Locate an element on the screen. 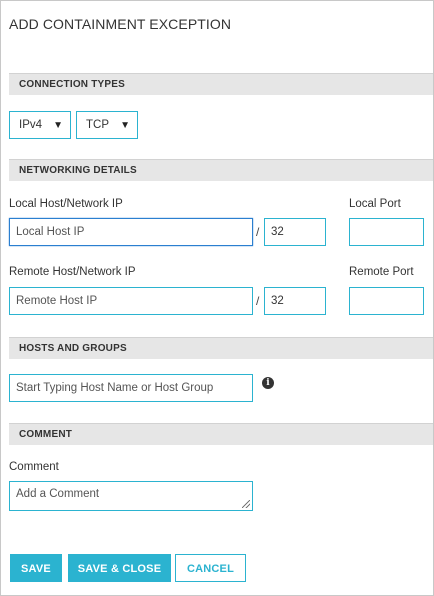 This screenshot has height=596, width=434. section-header-comment: COMMENT is located at coordinates (221, 434).